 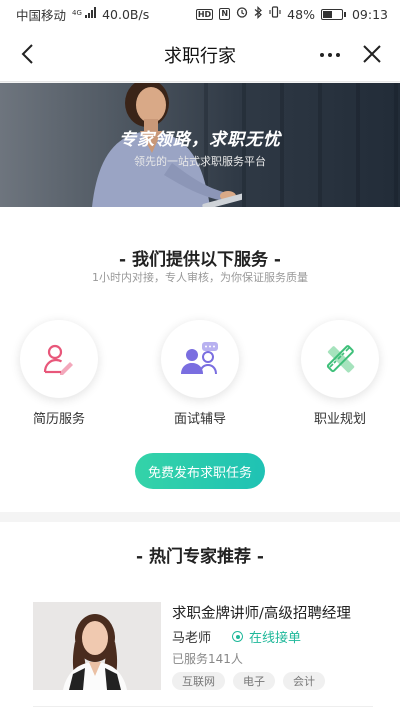 What do you see at coordinates (41, 15) in the screenshot?
I see `carrier-label: 中国移动` at bounding box center [41, 15].